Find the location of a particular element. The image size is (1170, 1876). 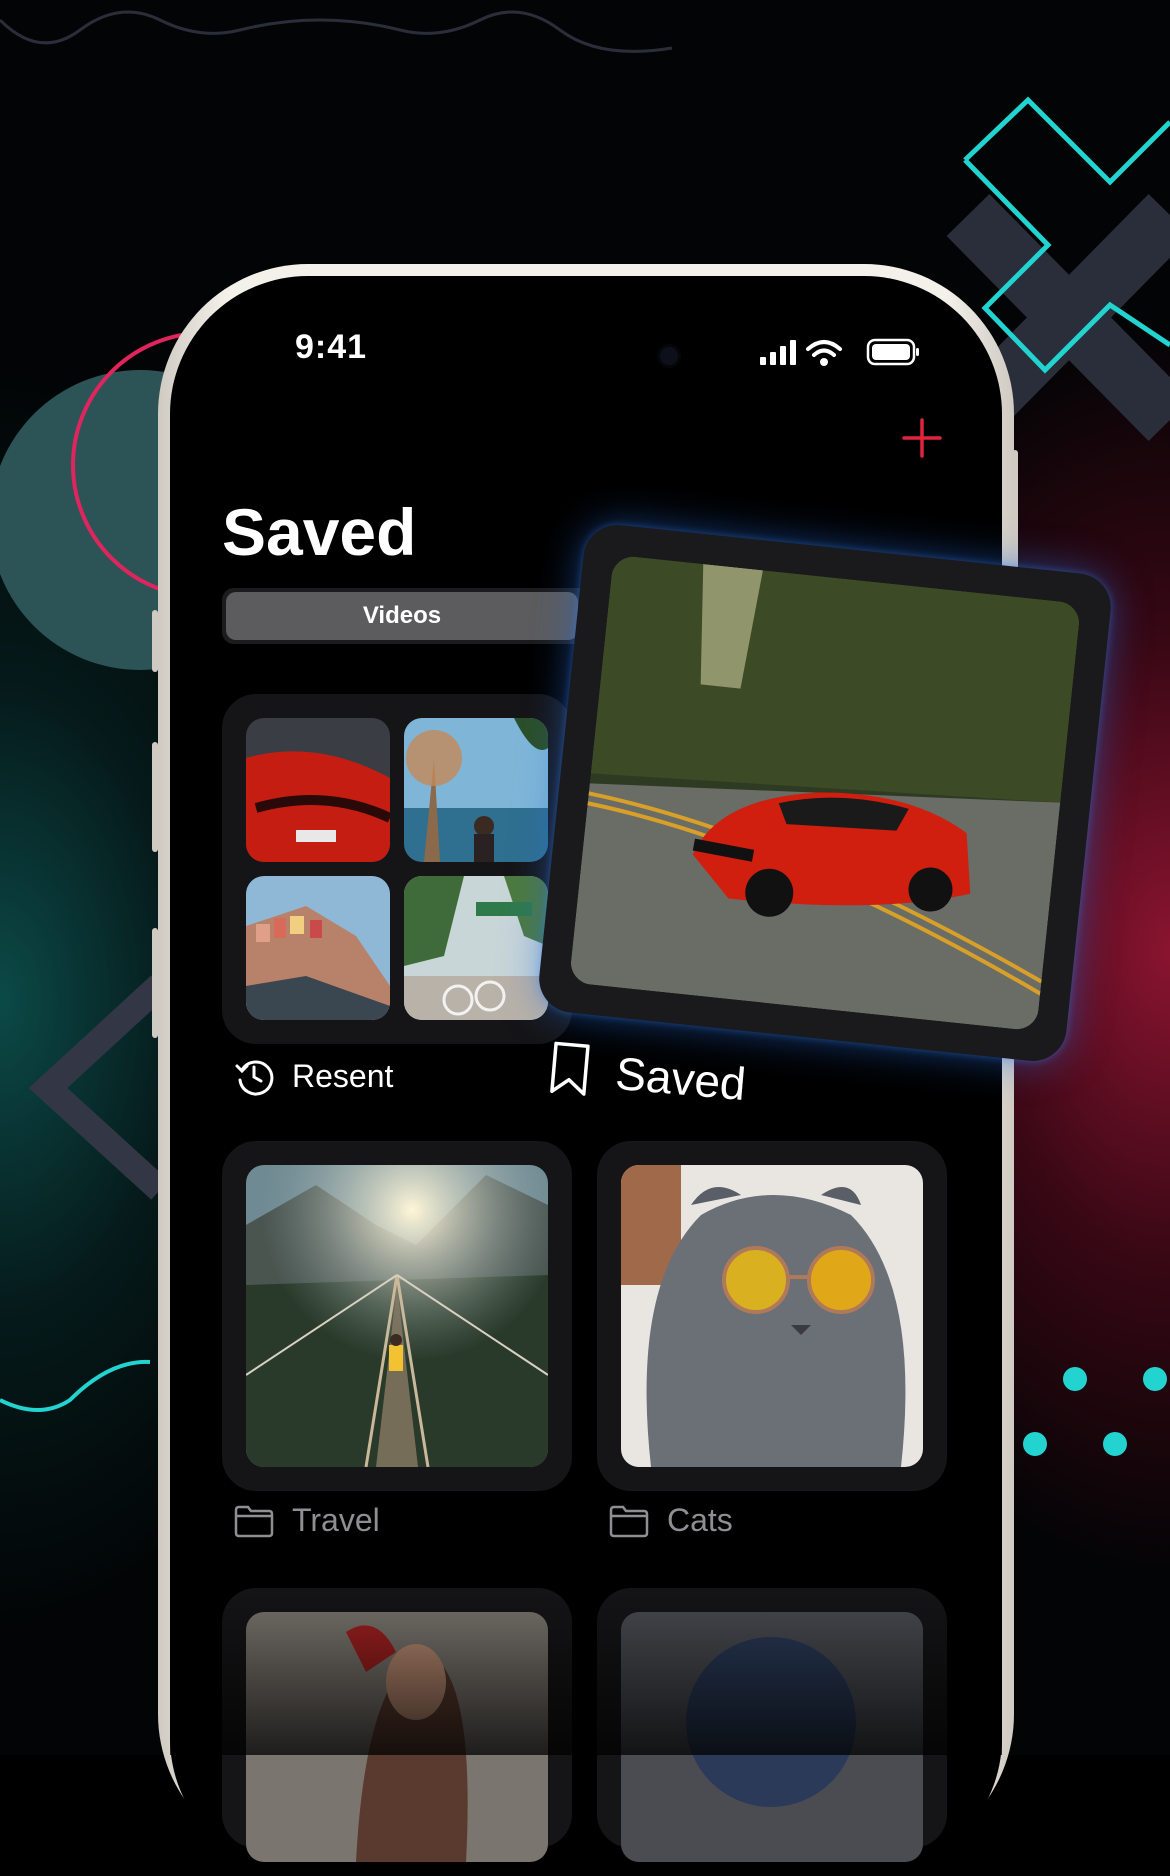

thumbnail-street-bicycle is located at coordinates (476, 948).